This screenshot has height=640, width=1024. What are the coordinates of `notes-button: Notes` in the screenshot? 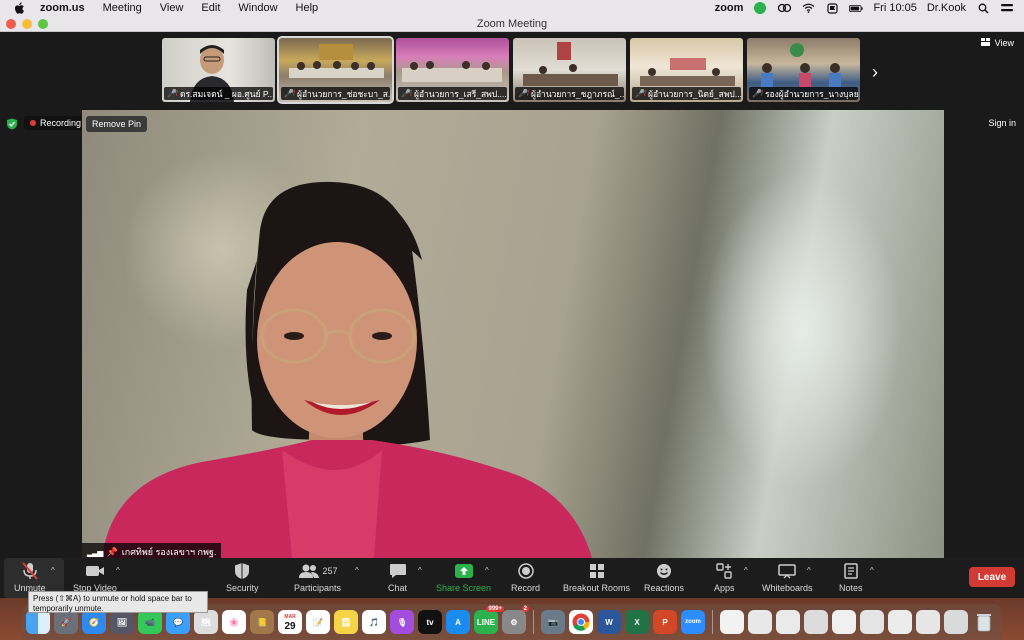 It's located at (851, 577).